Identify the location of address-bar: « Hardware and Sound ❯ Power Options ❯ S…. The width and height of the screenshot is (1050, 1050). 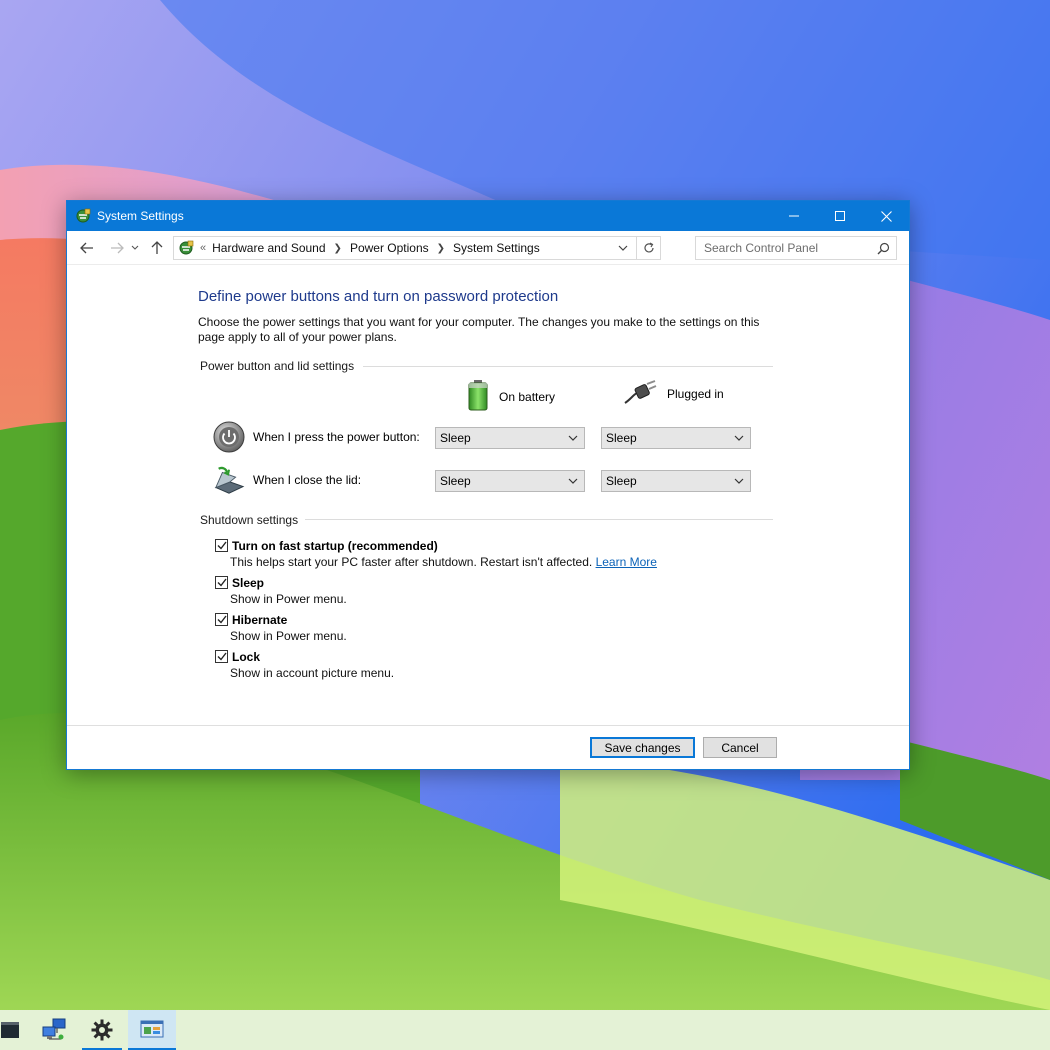
(417, 248).